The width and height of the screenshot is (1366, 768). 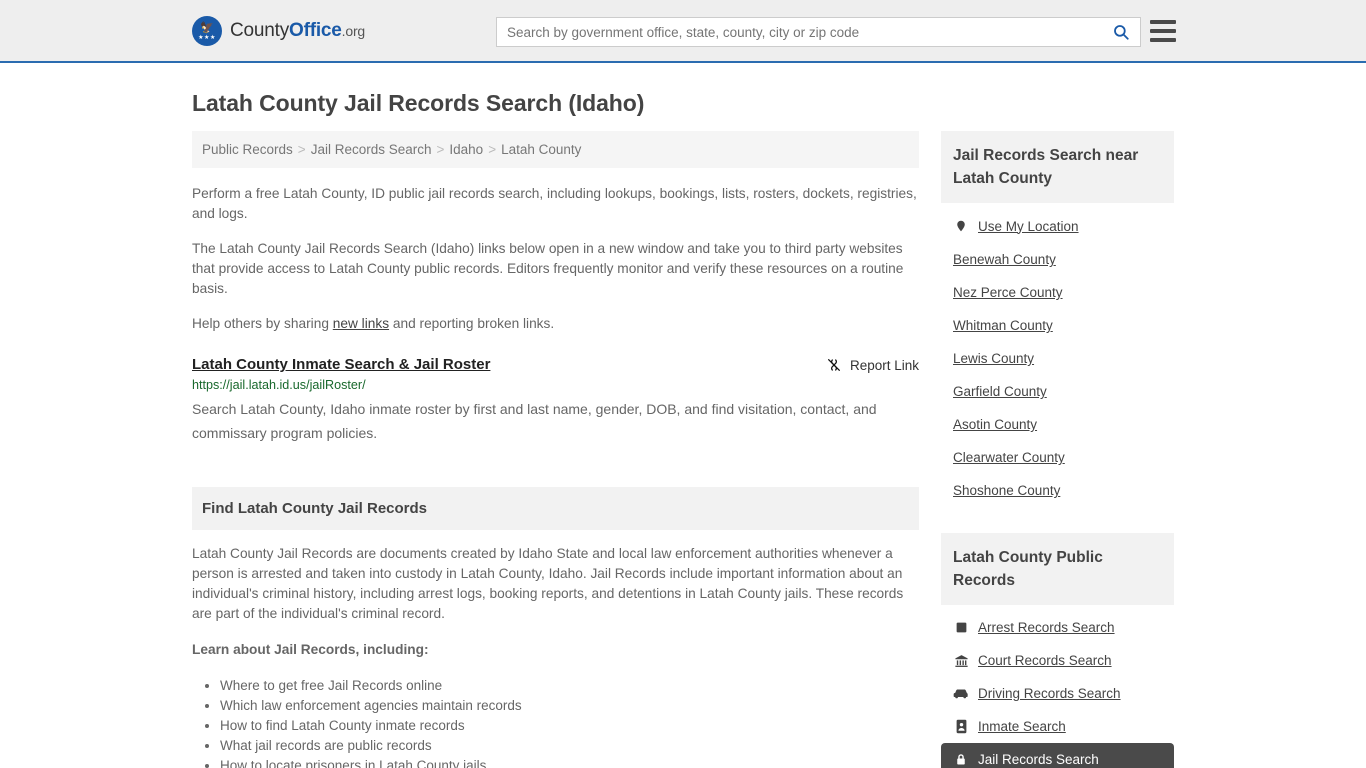 I want to click on result-url: https://jail.latah.id.us/jailRoster/, so click(x=279, y=385).